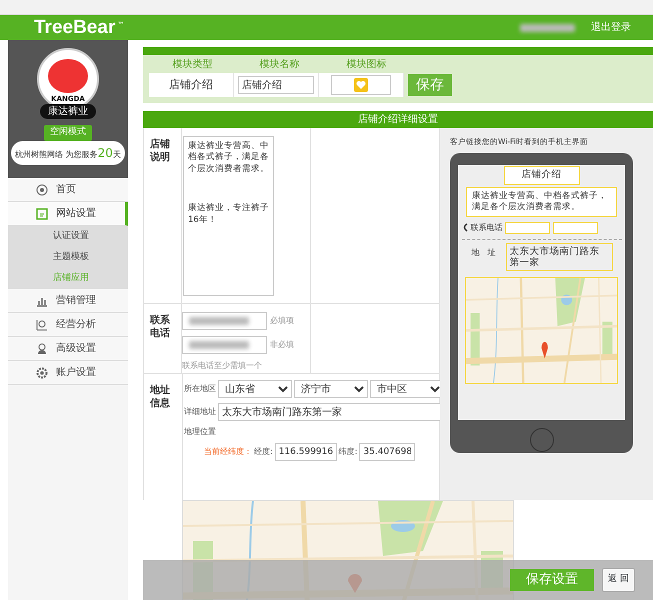  What do you see at coordinates (68, 214) in the screenshot?
I see `menu-item: 网站设置` at bounding box center [68, 214].